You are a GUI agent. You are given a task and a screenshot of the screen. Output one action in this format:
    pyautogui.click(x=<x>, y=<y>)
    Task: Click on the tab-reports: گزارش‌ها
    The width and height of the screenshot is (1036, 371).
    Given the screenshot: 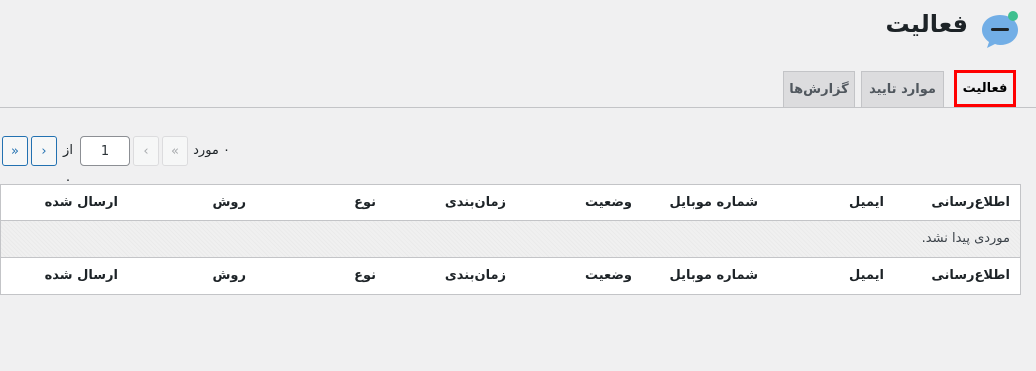 What is the action you would take?
    pyautogui.click(x=819, y=89)
    